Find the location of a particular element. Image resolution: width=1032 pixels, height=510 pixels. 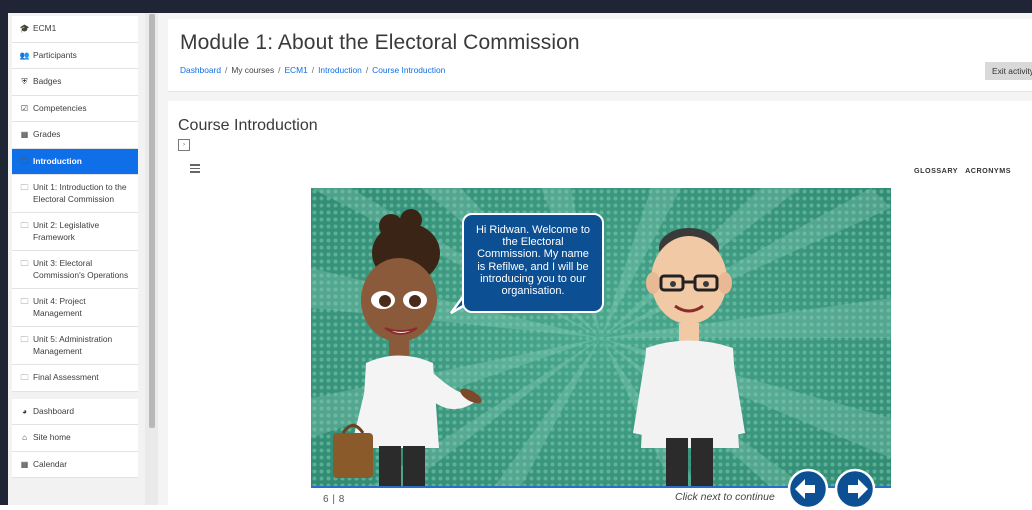

sidebar-scrollbar-thumb is located at coordinates (152, 221).